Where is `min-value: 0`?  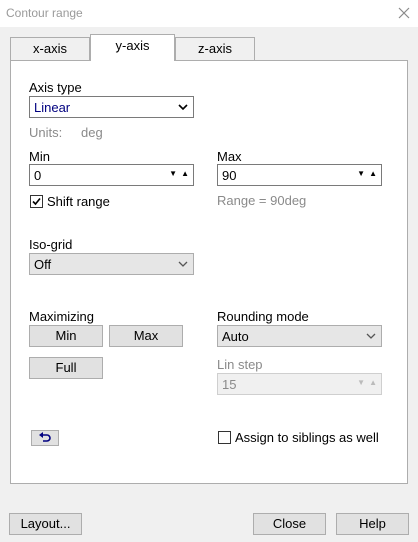 min-value: 0 is located at coordinates (38, 175).